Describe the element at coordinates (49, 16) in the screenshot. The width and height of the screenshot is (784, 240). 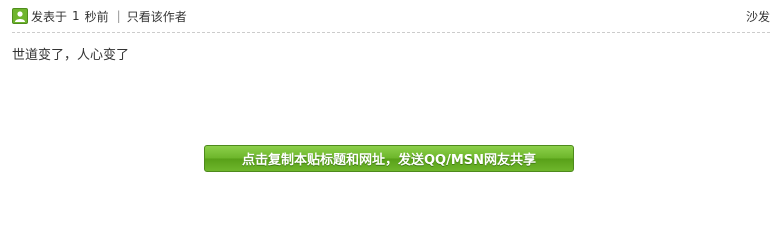
I see `posted-label: 发表于` at that location.